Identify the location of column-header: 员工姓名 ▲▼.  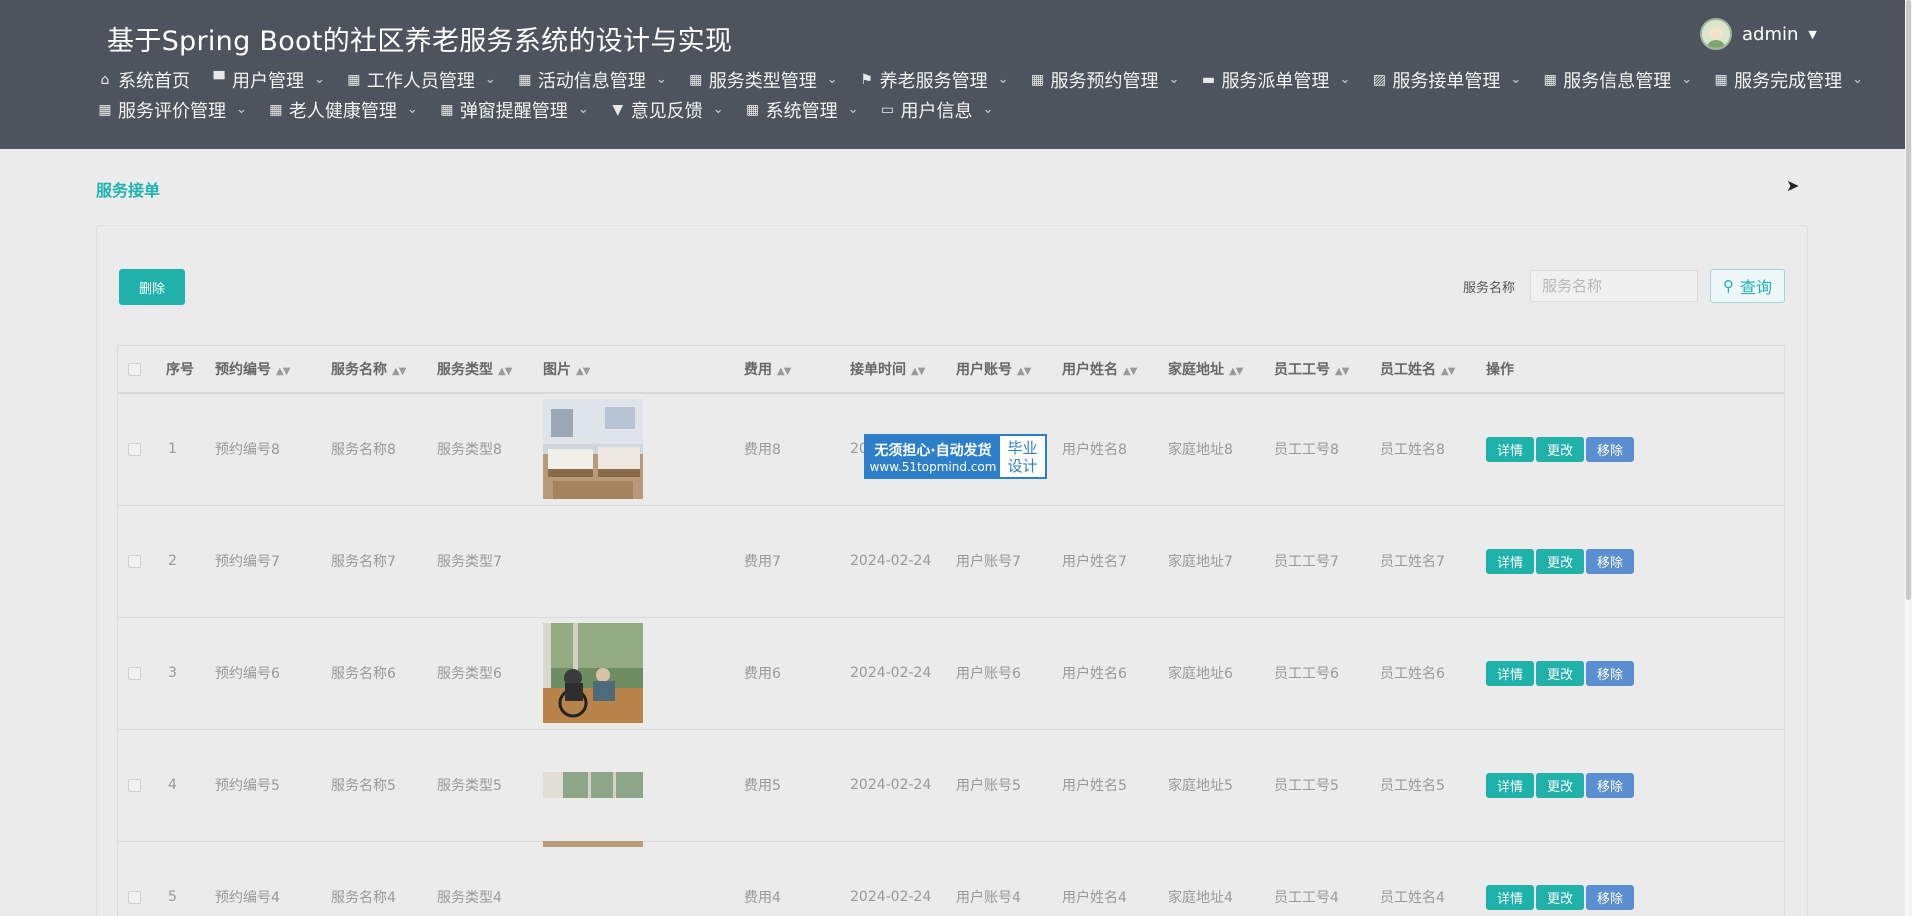
(1433, 370).